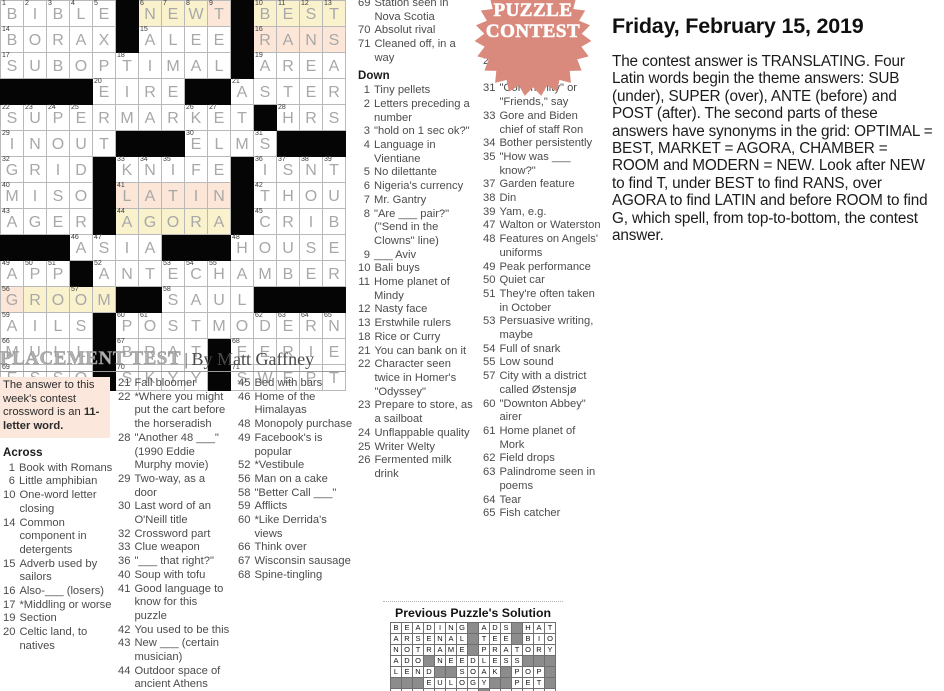  What do you see at coordinates (81, 169) in the screenshot?
I see `crossword-cell: D` at bounding box center [81, 169].